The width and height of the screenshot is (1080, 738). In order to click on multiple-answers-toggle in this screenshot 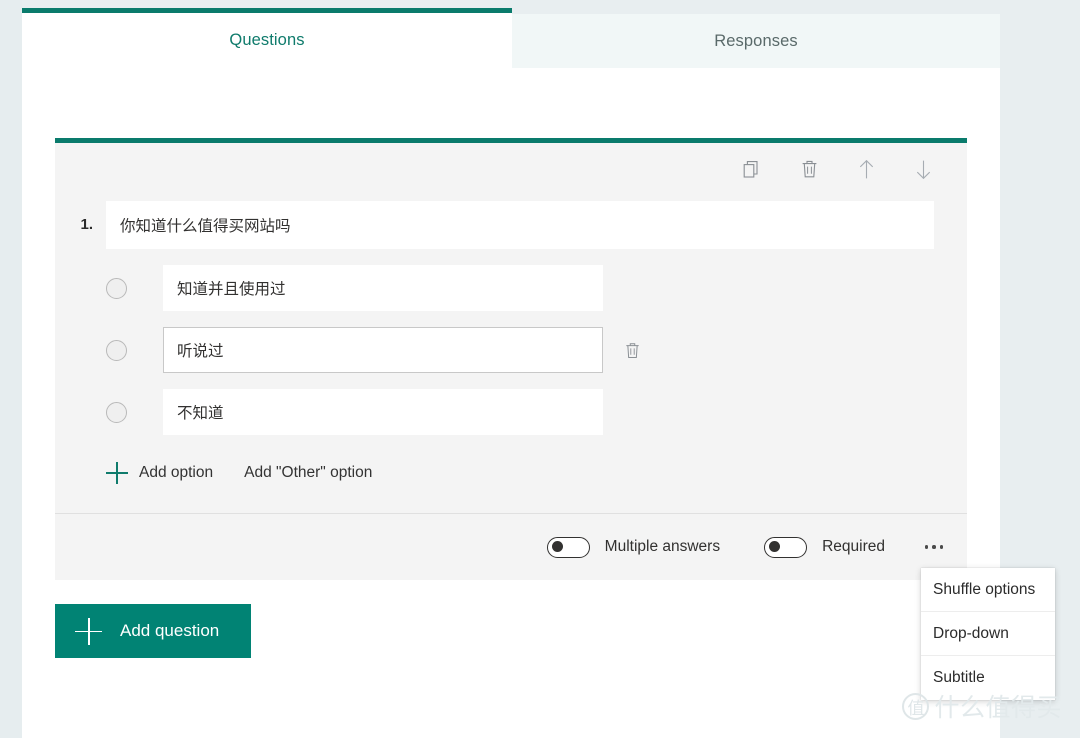, I will do `click(568, 547)`.